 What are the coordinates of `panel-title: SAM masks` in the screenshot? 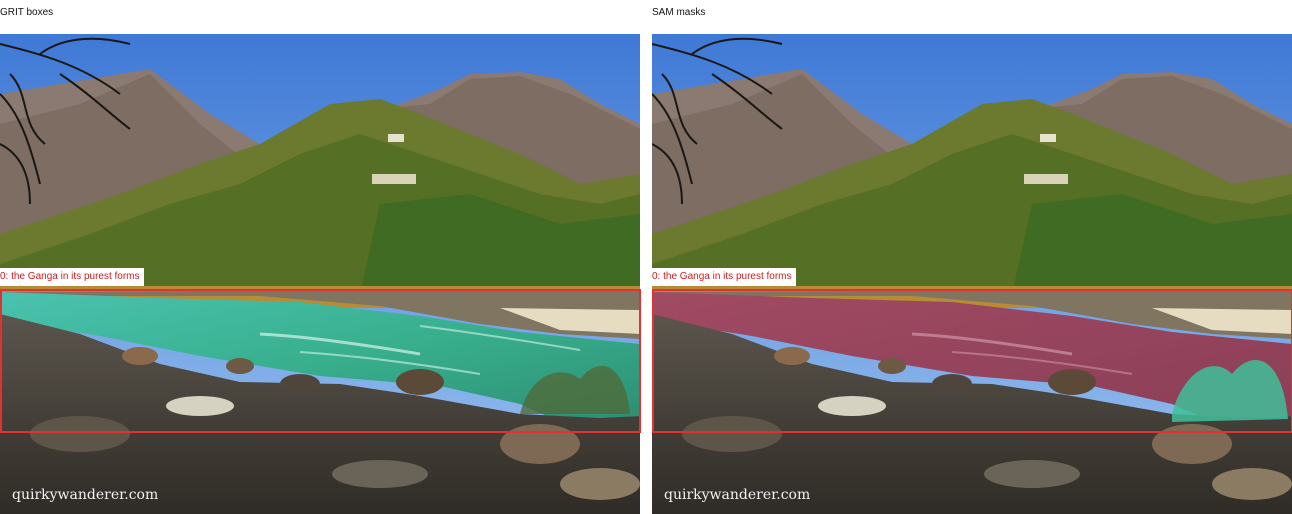 It's located at (679, 12).